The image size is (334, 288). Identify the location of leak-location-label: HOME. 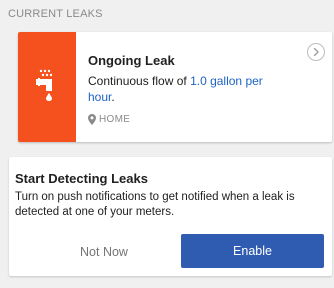
(115, 119).